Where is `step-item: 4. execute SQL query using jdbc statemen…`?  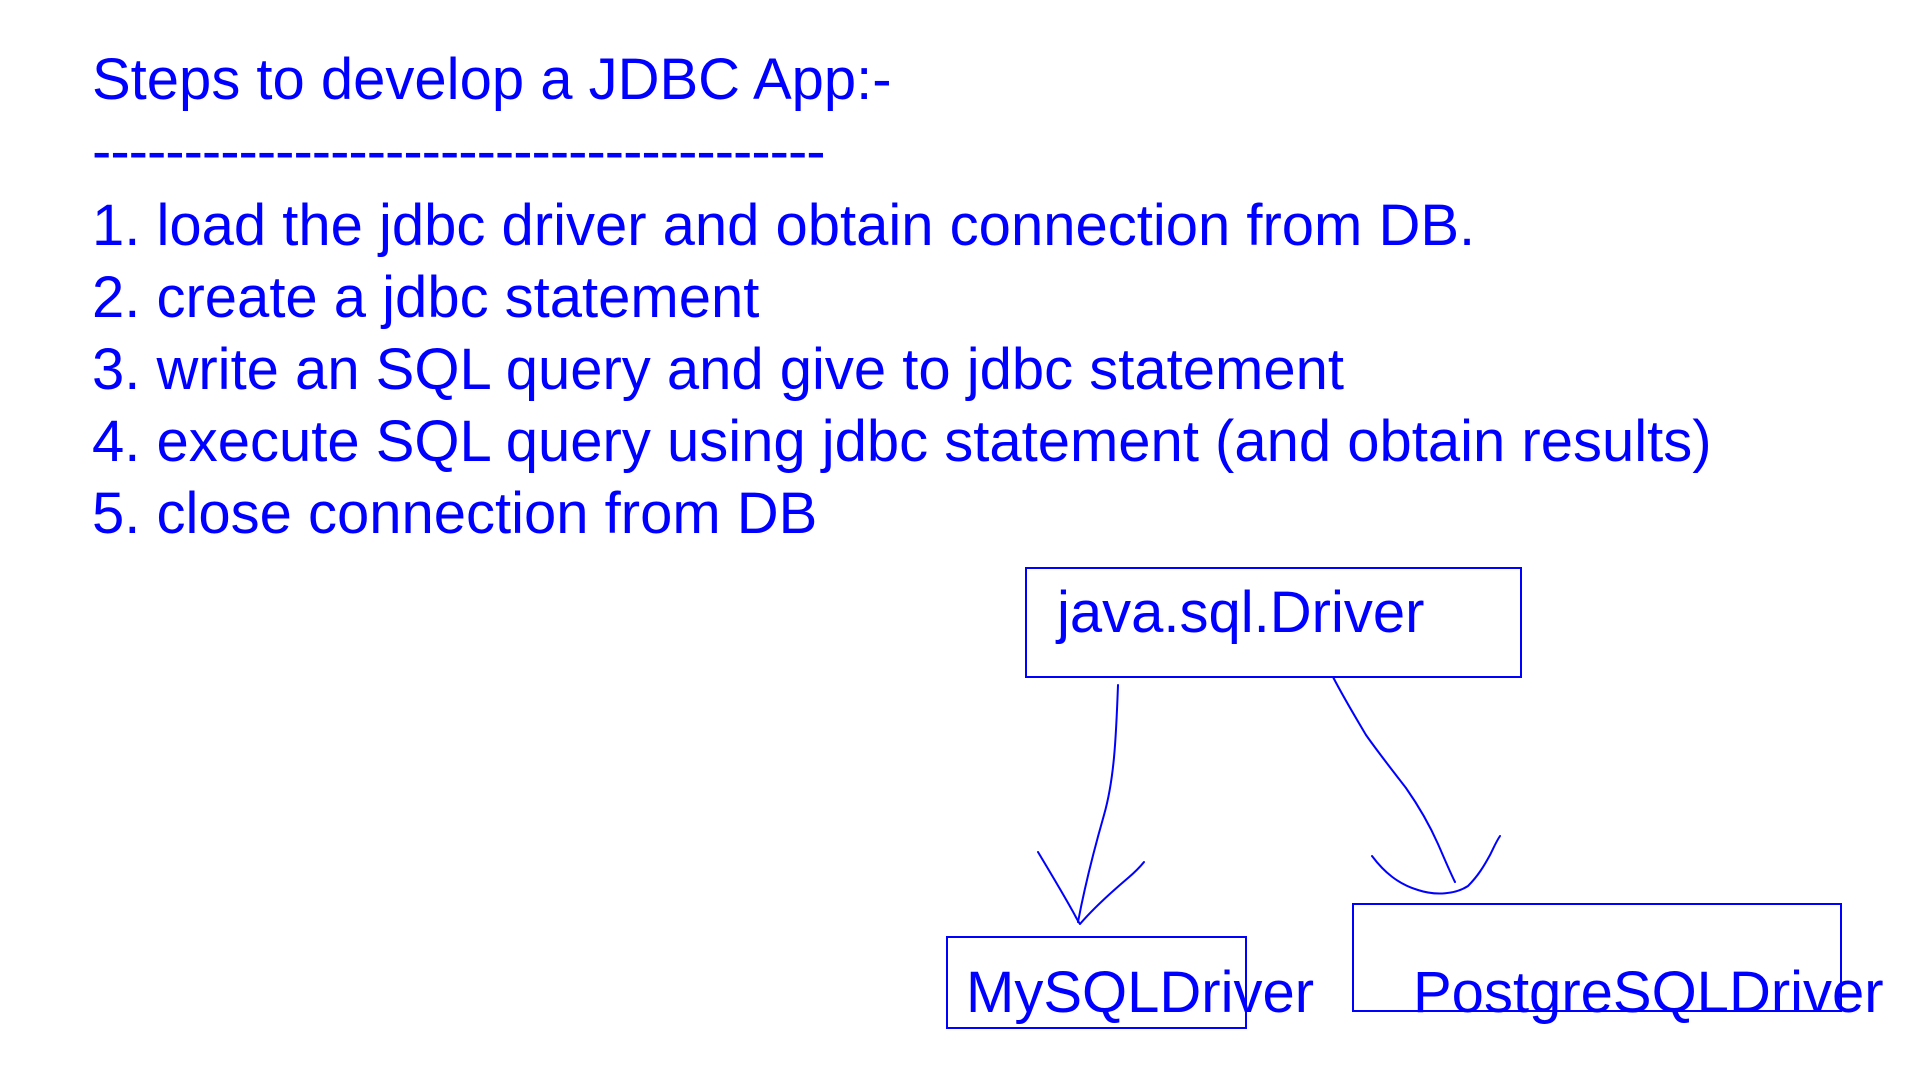
step-item: 4. execute SQL query using jdbc statemen… is located at coordinates (902, 441).